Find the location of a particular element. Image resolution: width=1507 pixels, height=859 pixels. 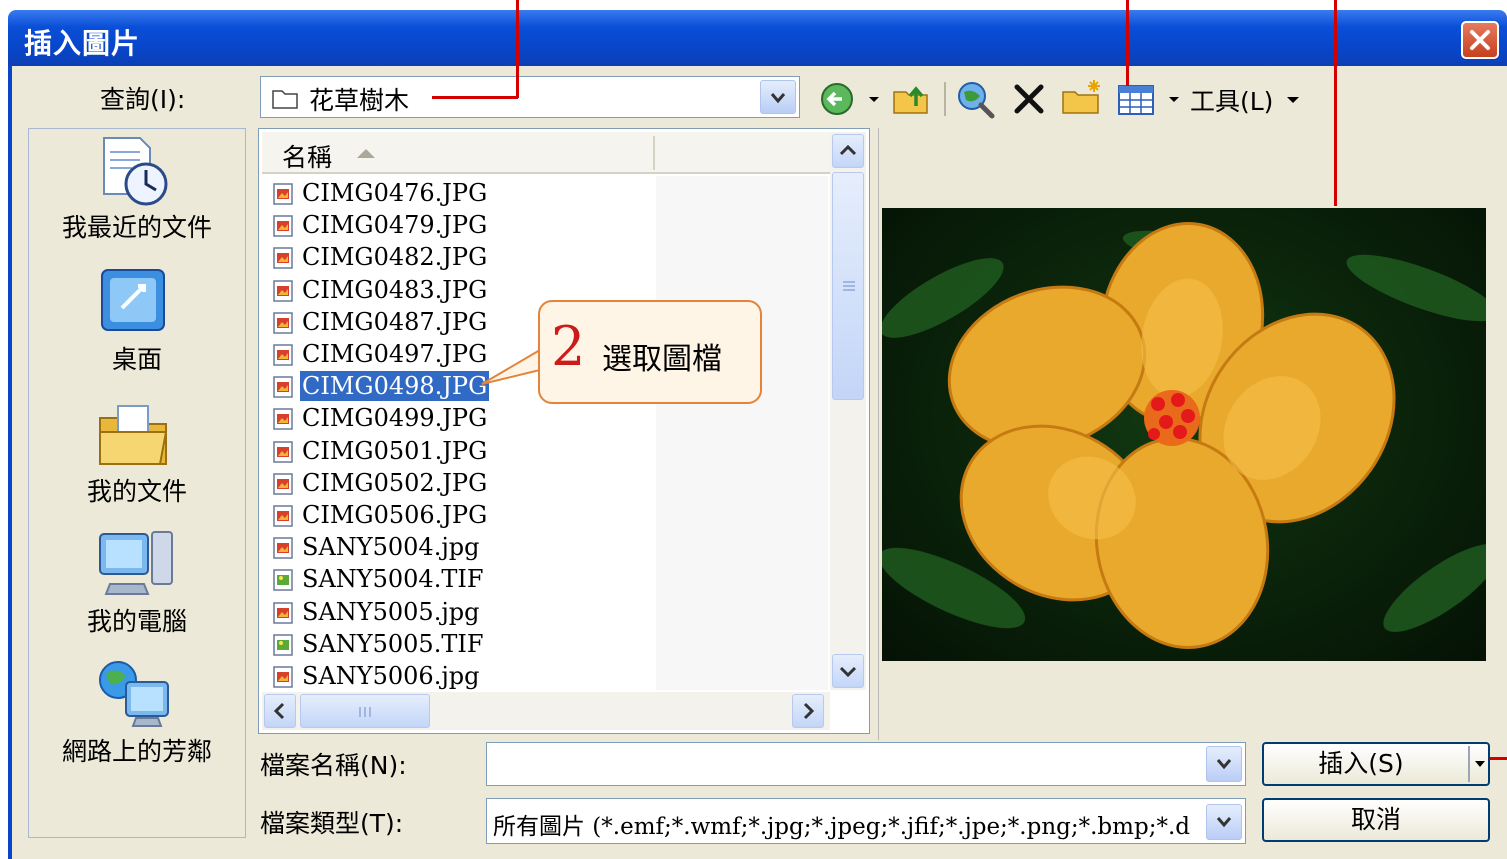

filetype-dropdown-button is located at coordinates (1224, 822).